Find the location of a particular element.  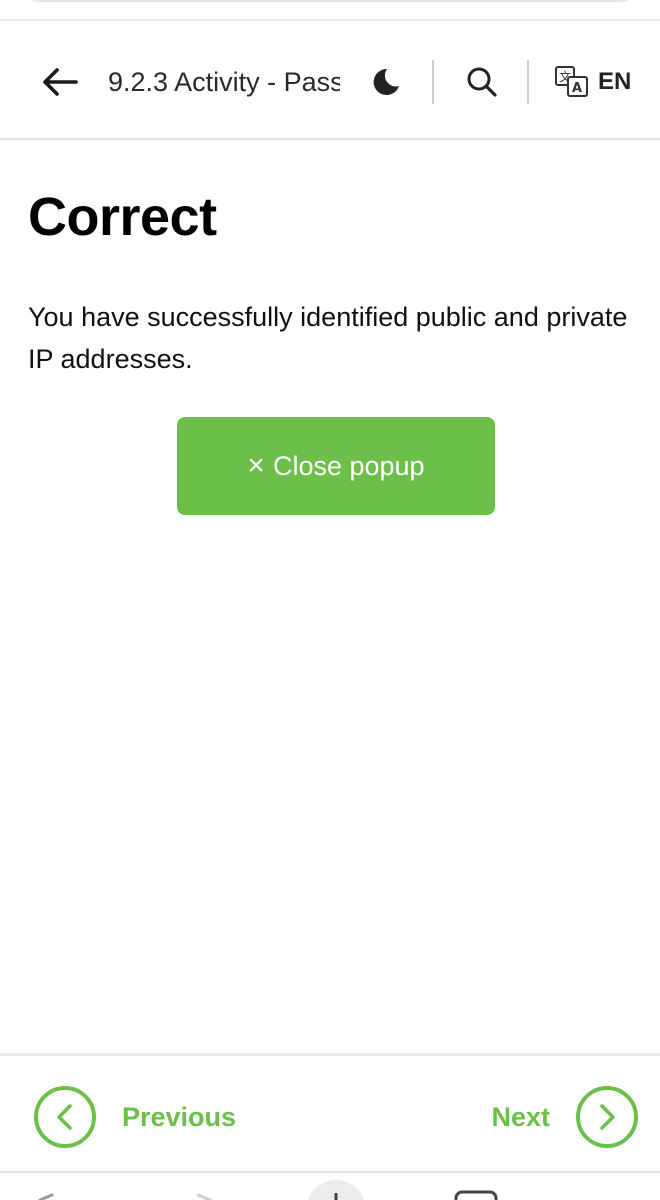

translate-icon: 文 A is located at coordinates (571, 81).